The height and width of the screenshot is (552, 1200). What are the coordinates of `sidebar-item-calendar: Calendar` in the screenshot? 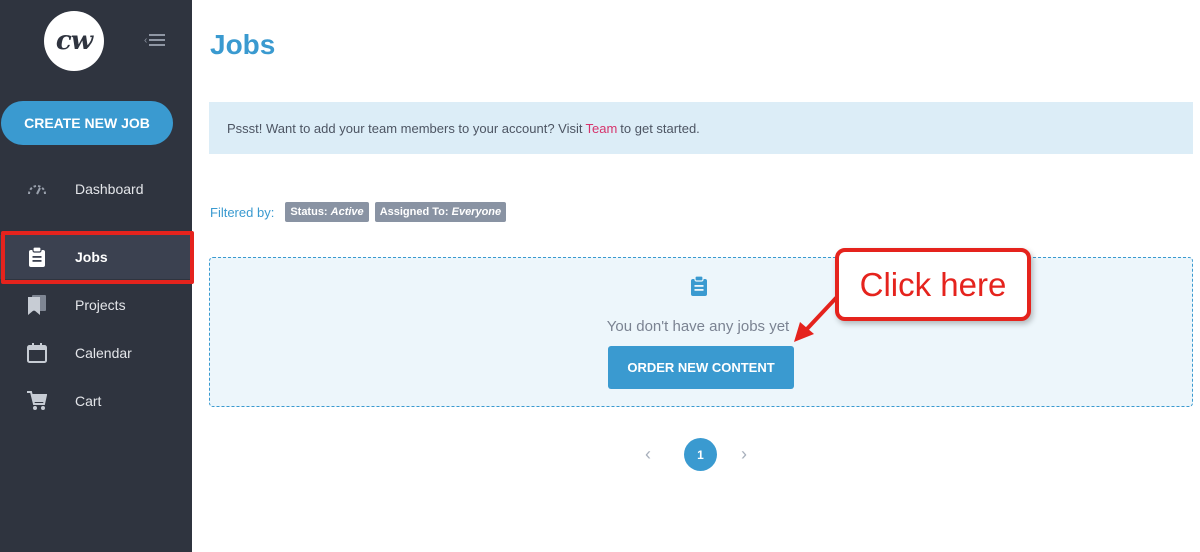 It's located at (96, 353).